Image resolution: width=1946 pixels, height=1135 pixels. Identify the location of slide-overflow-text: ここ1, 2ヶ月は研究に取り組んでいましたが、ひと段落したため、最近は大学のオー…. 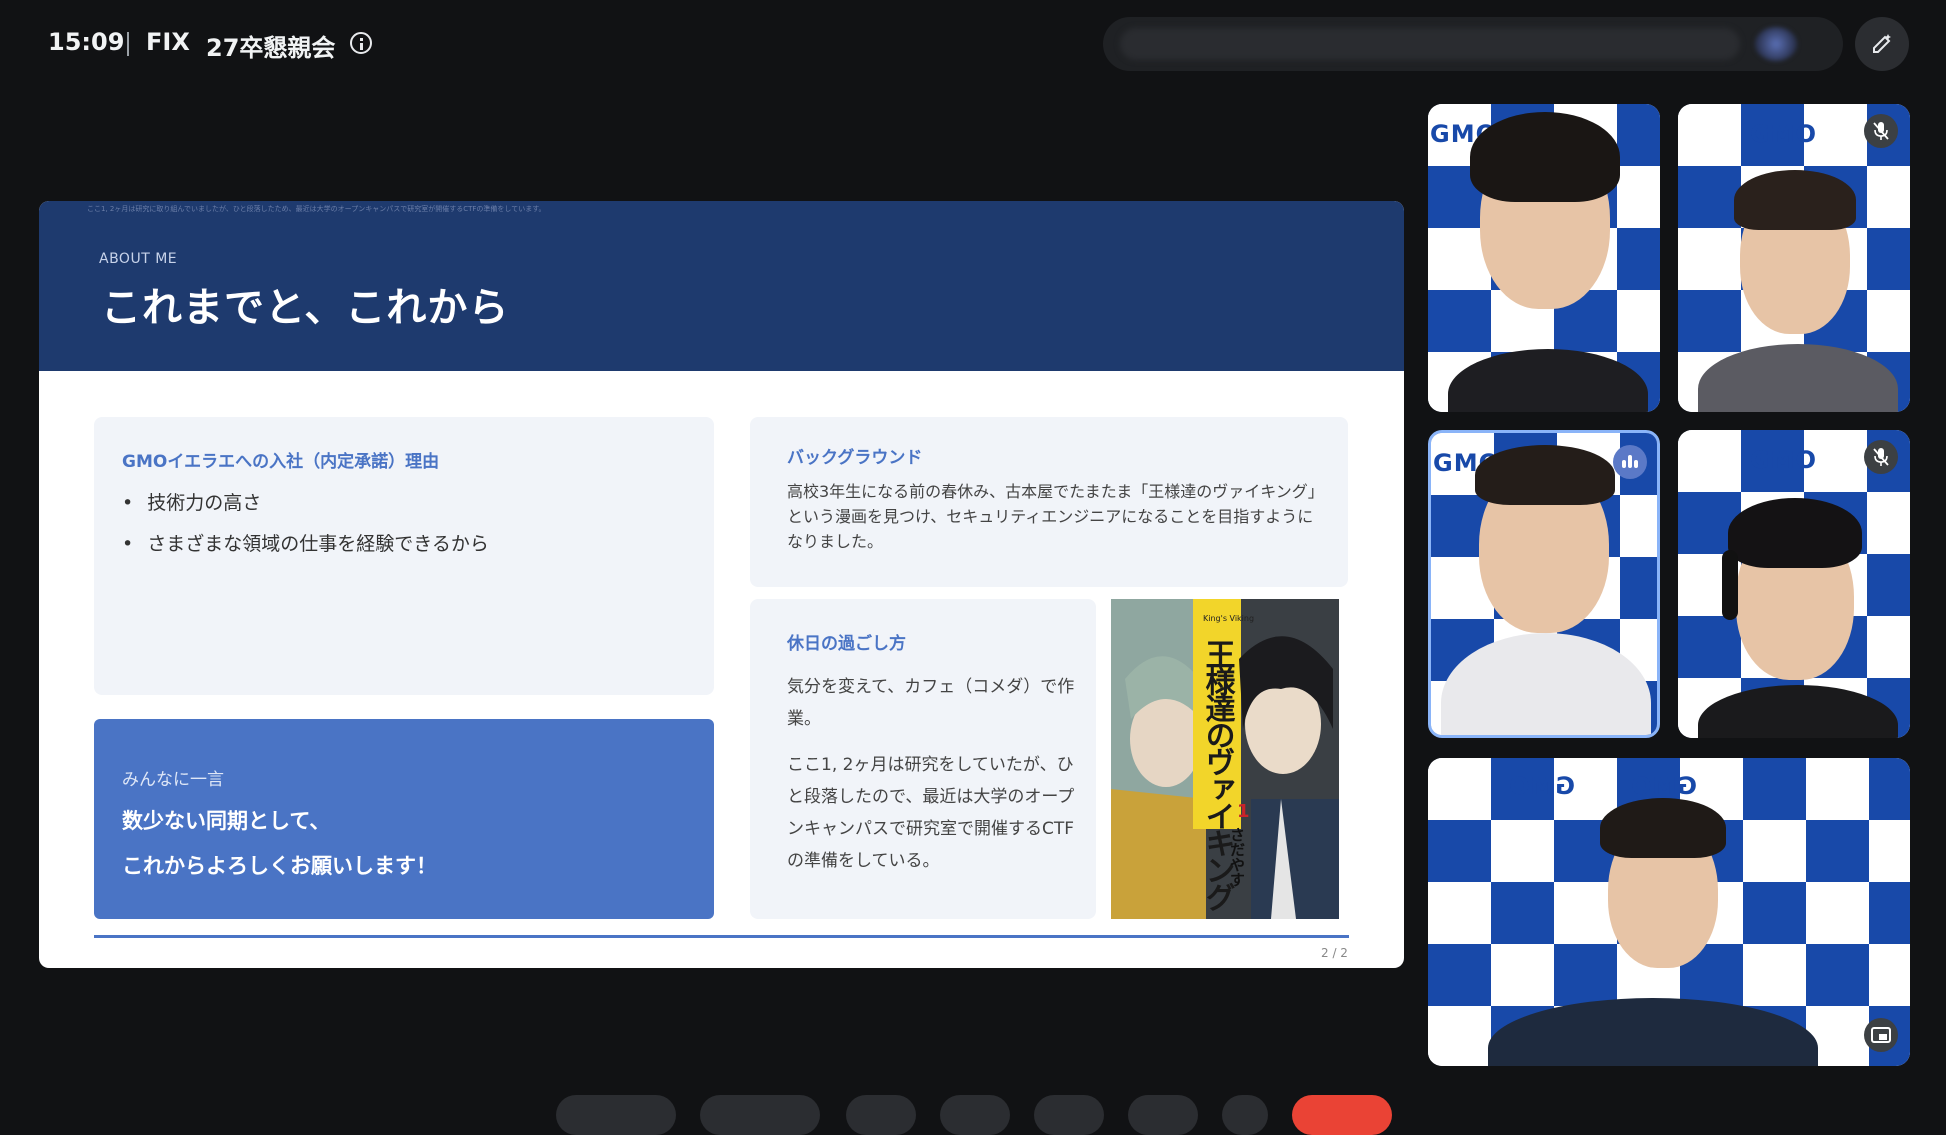
(316, 209).